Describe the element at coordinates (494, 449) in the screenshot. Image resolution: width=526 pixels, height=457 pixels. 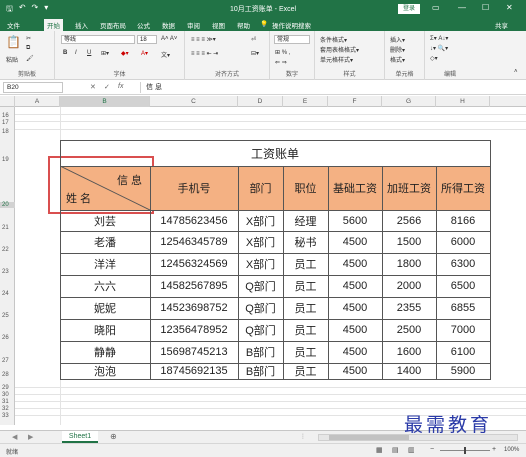
I see `zoom-in-icon: +` at that location.